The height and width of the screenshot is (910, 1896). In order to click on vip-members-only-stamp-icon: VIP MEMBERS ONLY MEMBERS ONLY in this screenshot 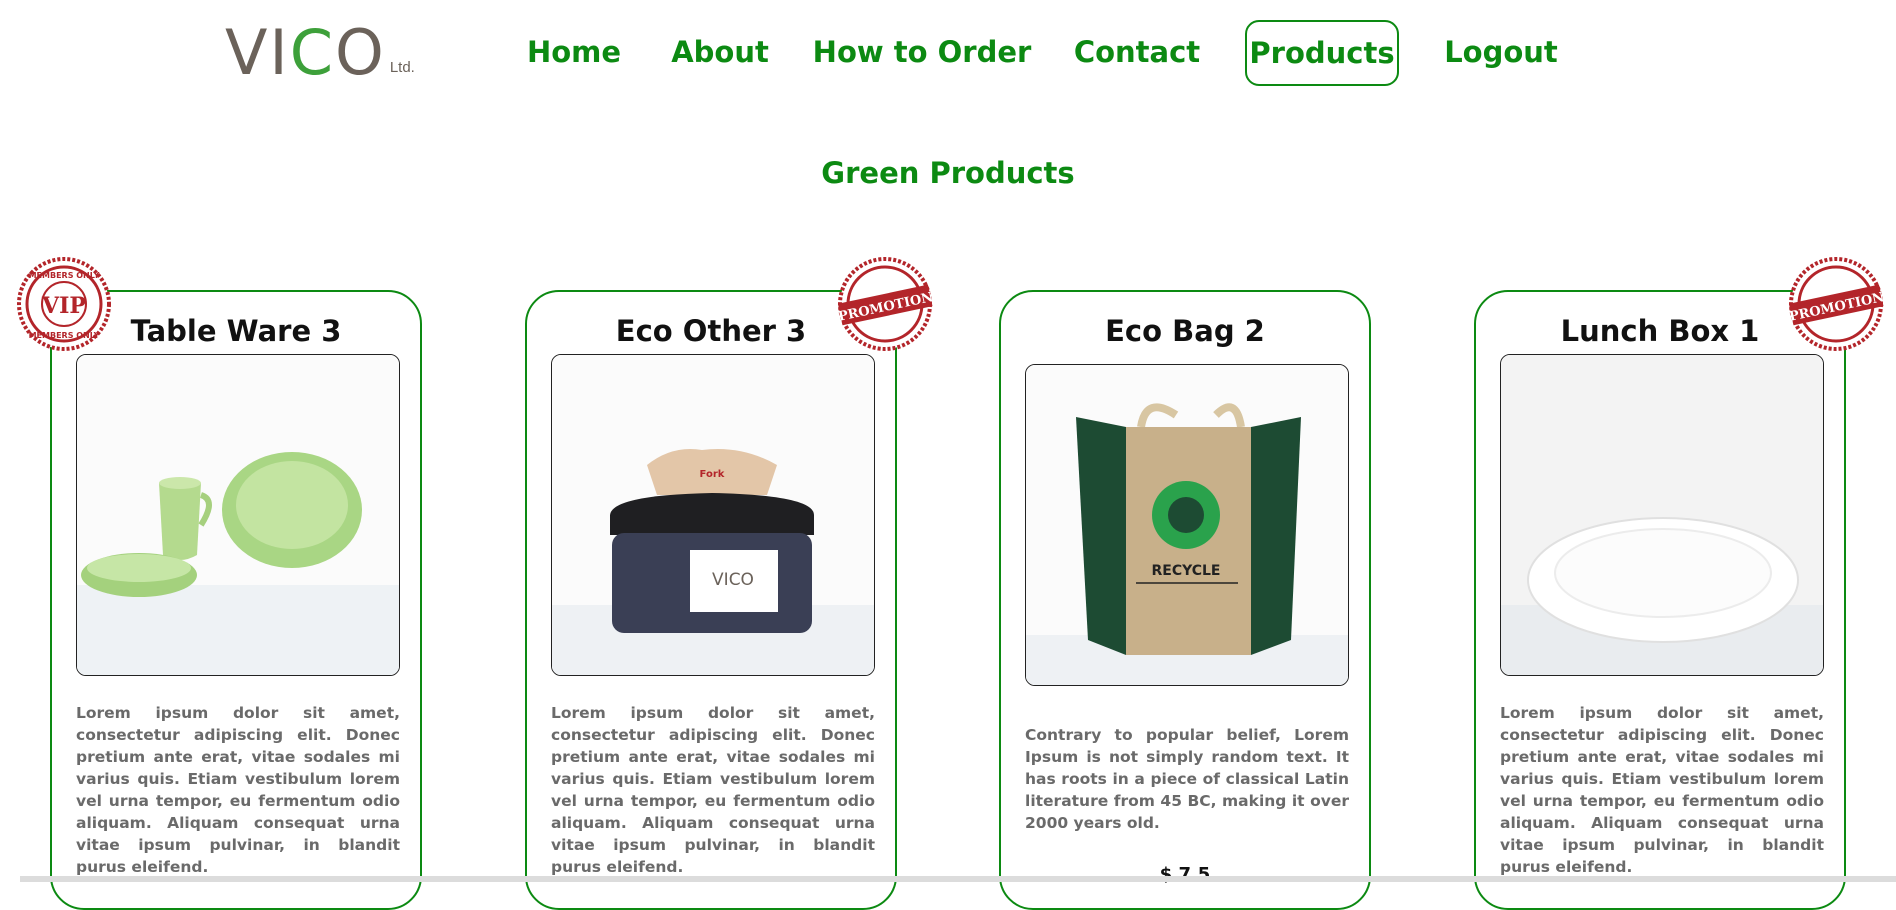, I will do `click(64, 304)`.